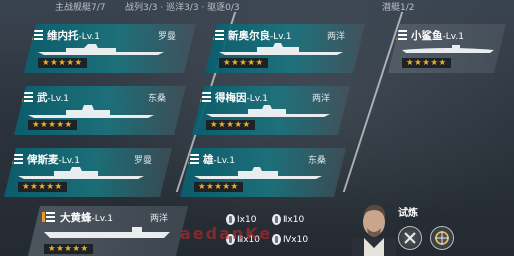 The height and width of the screenshot is (256, 514). What do you see at coordinates (437, 36) in the screenshot?
I see `ship-name: 小鲨鱼-Lv.1` at bounding box center [437, 36].